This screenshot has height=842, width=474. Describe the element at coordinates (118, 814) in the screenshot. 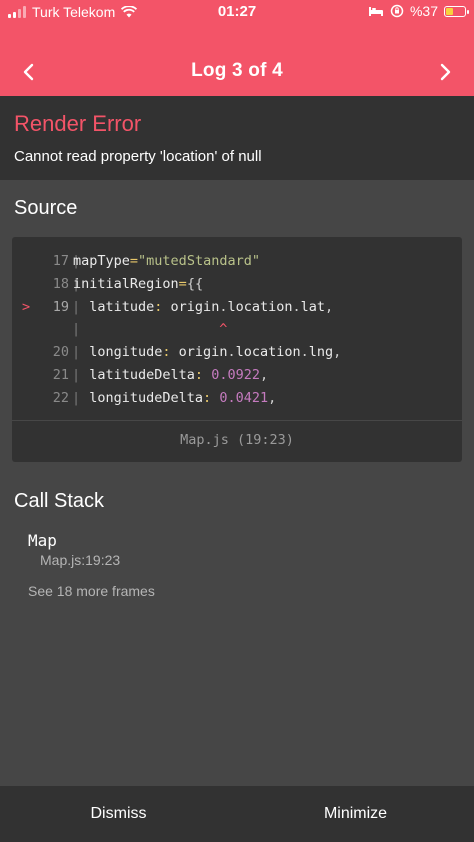

I see `dismiss-button: Dismiss` at that location.